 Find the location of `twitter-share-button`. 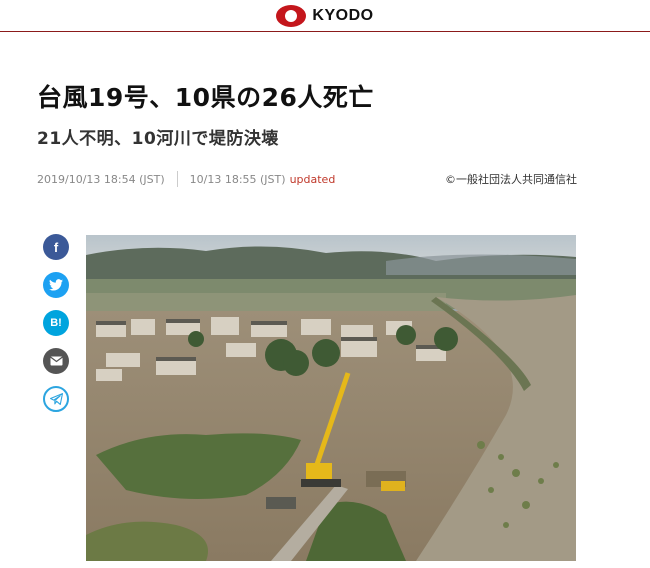

twitter-share-button is located at coordinates (56, 285).